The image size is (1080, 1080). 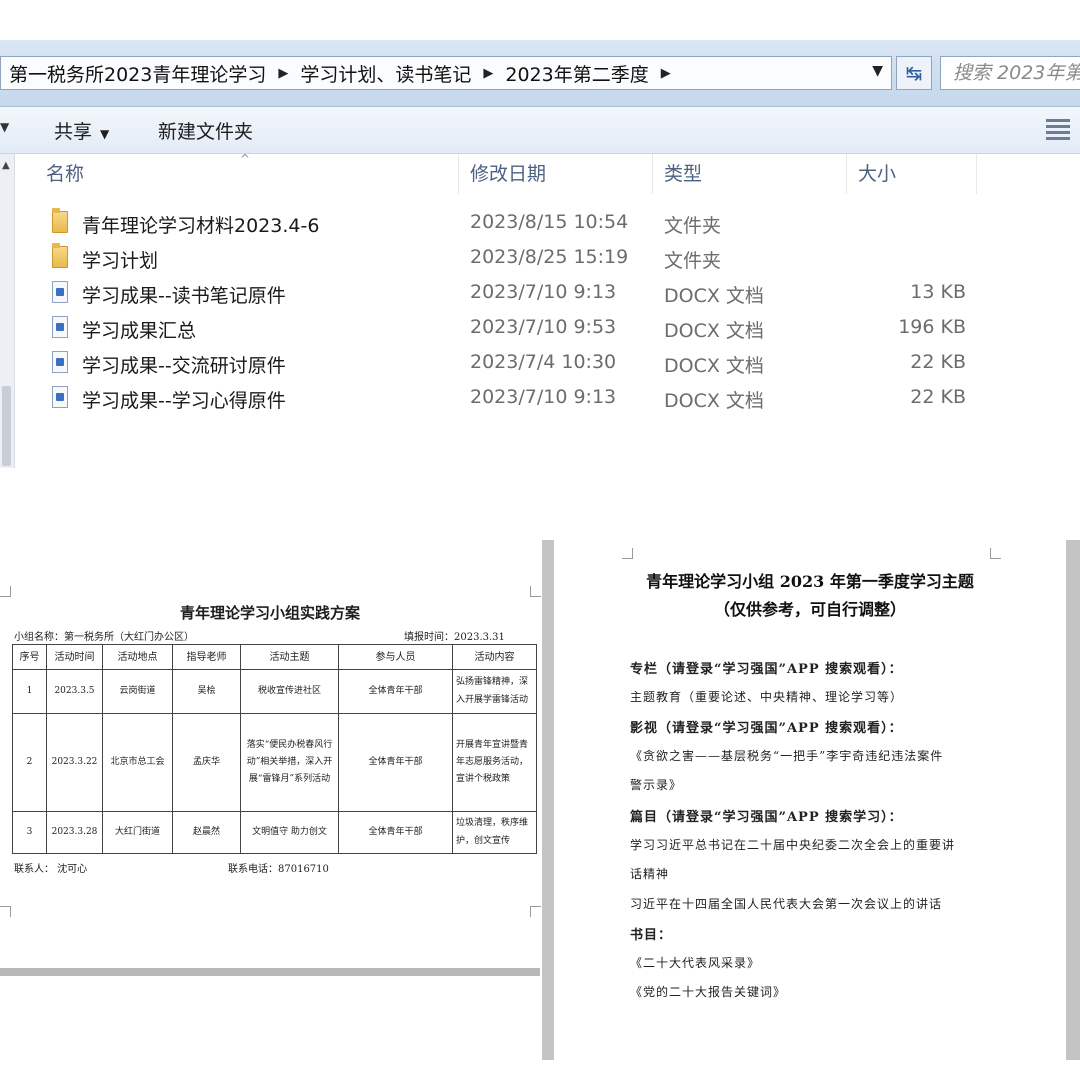 I want to click on table-cell: 2023.3.5, so click(x=74, y=691).